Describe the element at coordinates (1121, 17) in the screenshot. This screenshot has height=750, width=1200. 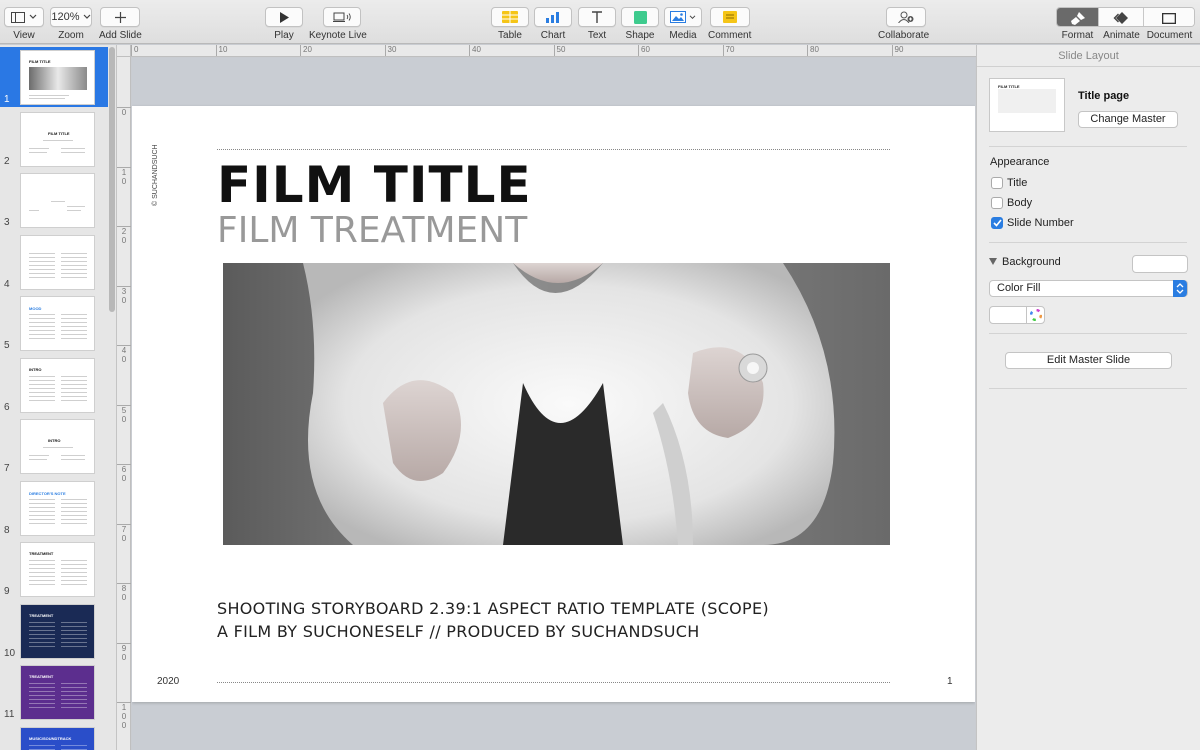
I see `tab-animate` at that location.